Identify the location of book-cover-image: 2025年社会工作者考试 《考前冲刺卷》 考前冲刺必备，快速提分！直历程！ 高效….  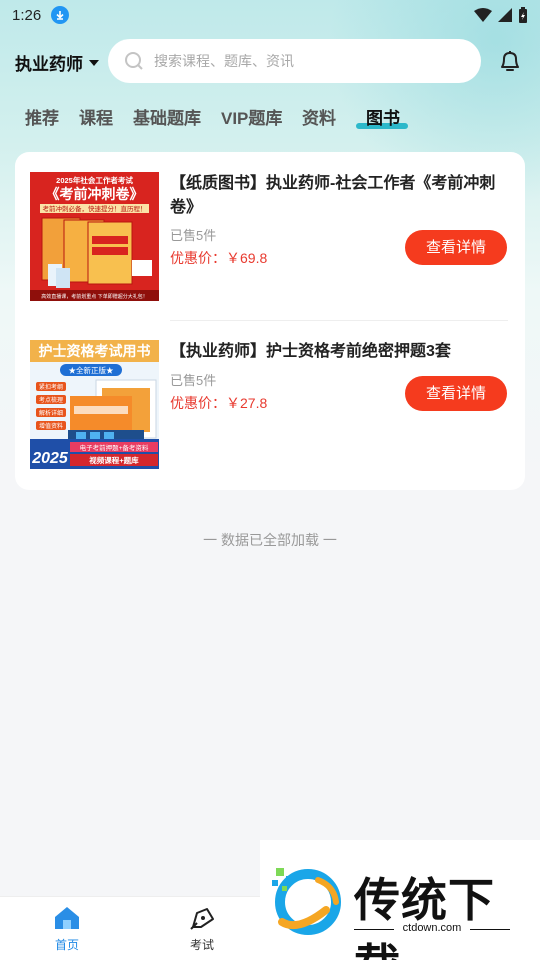
(94, 236).